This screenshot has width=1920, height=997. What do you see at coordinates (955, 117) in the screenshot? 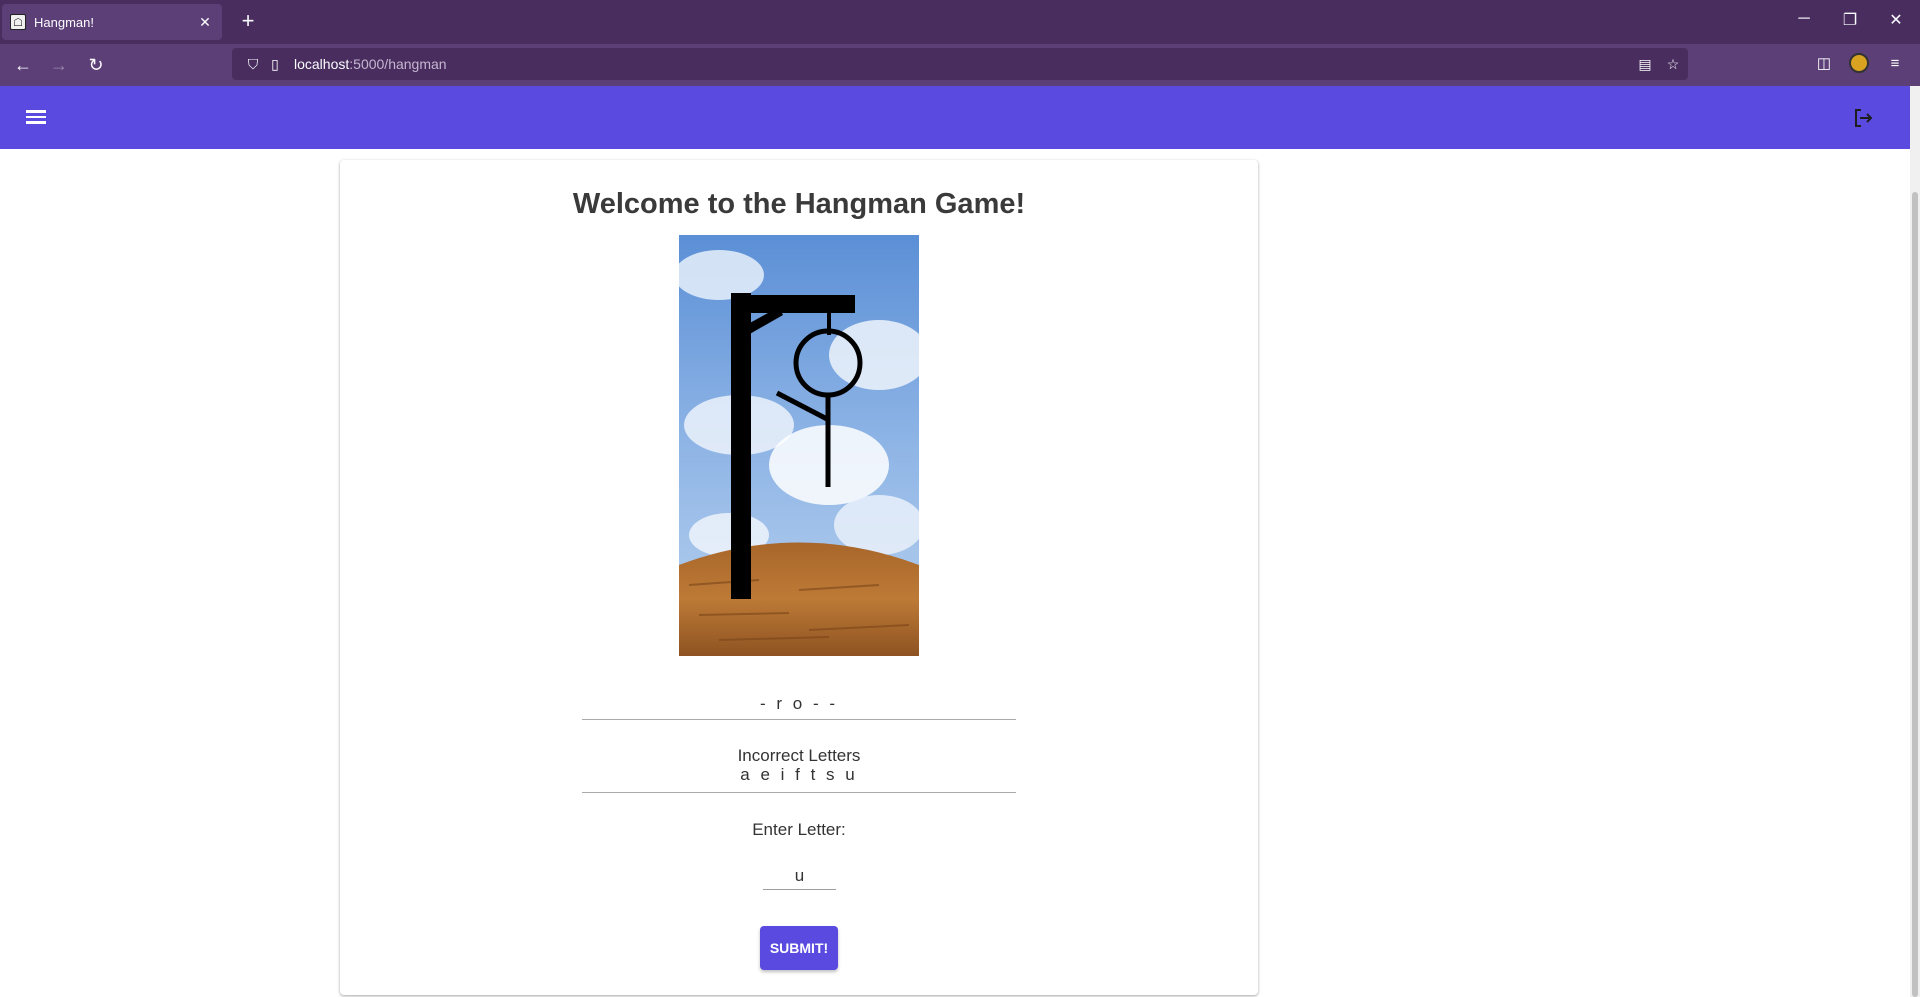
I see `app-bar` at bounding box center [955, 117].